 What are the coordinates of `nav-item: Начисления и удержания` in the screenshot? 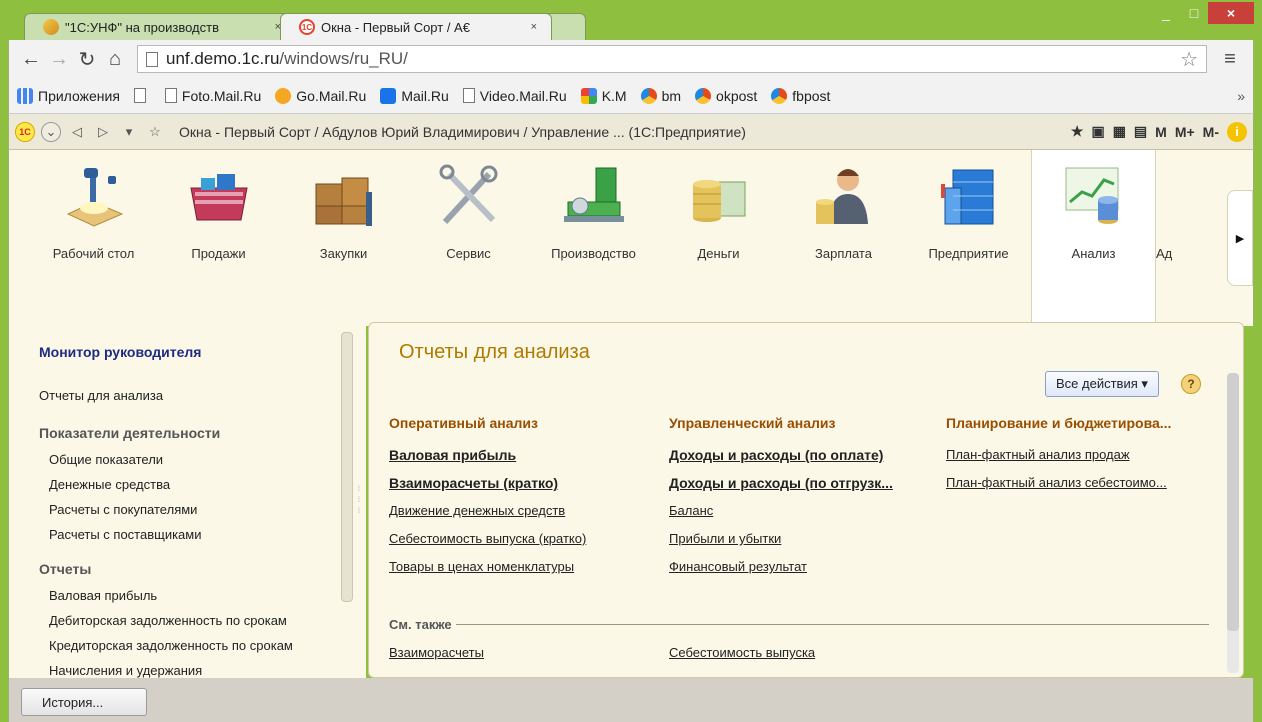 It's located at (197, 668).